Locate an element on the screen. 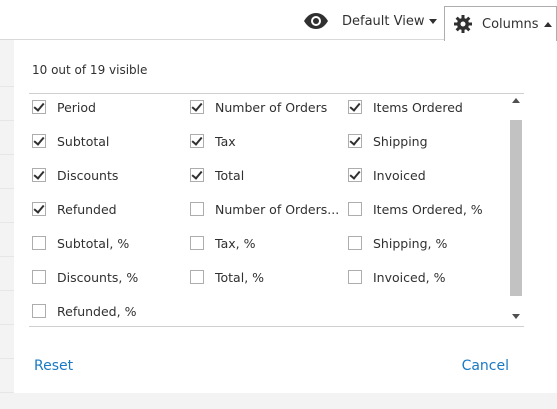 The height and width of the screenshot is (409, 557). column-option-period: Period is located at coordinates (64, 107).